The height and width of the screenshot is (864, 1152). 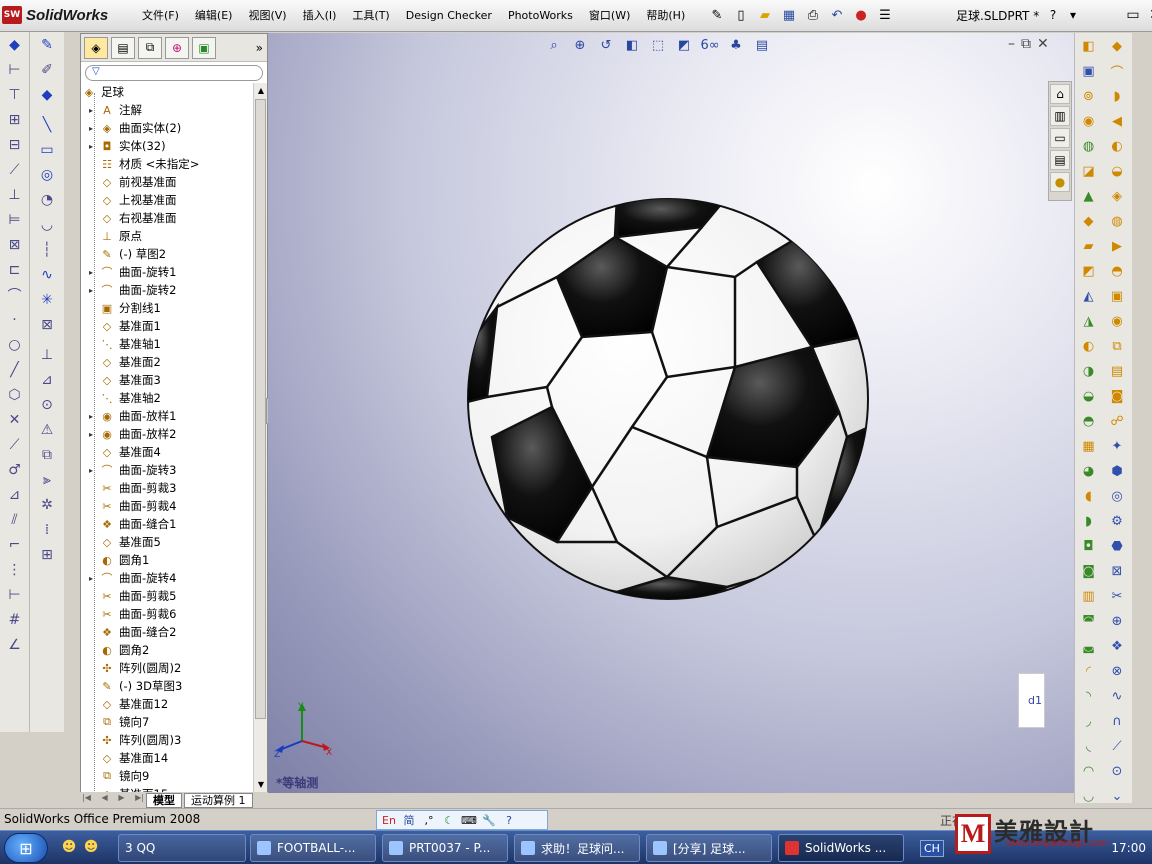 I want to click on add-relation-icon: ⊥, so click(x=15, y=195).